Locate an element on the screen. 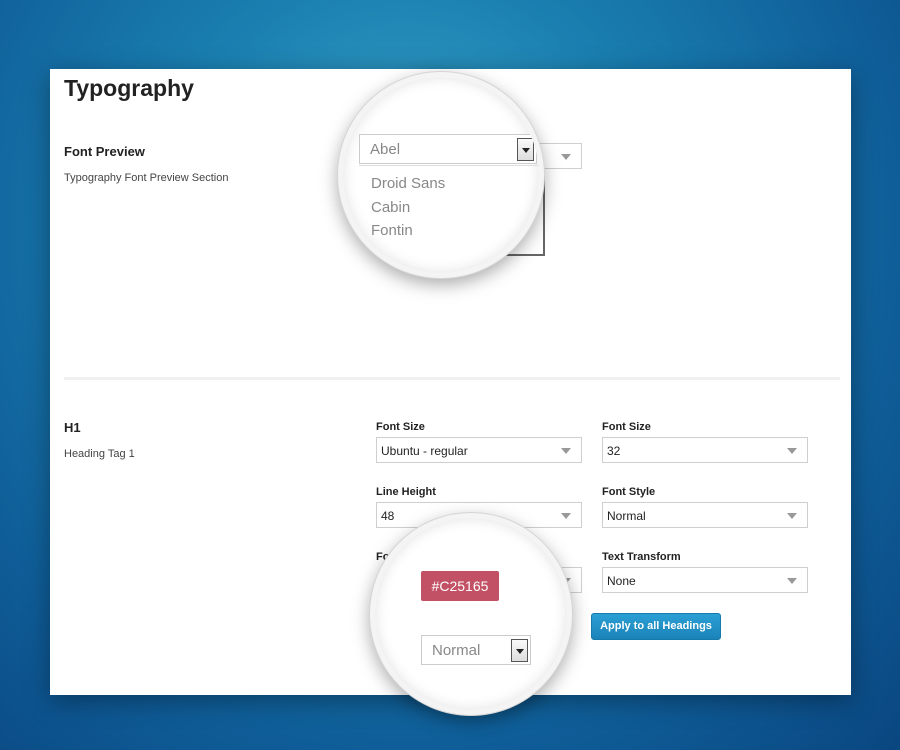 This screenshot has height=750, width=900. font-size-select: 32 is located at coordinates (705, 450).